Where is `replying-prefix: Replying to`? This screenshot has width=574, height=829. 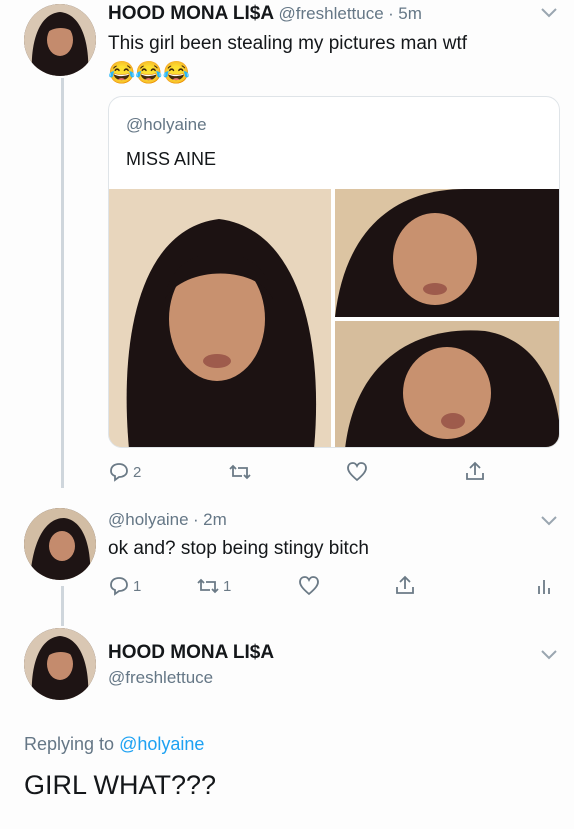
replying-prefix: Replying to is located at coordinates (69, 744).